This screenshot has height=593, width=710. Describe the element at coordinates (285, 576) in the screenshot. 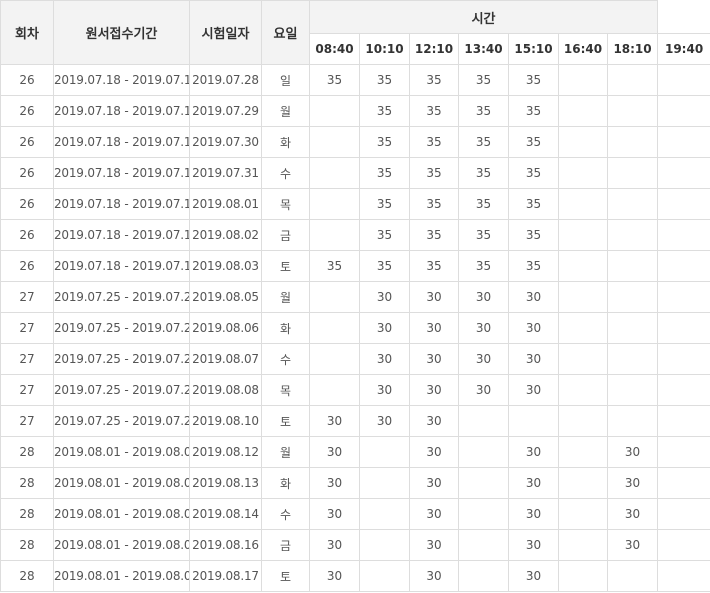

I see `weekday-cell: 토` at that location.